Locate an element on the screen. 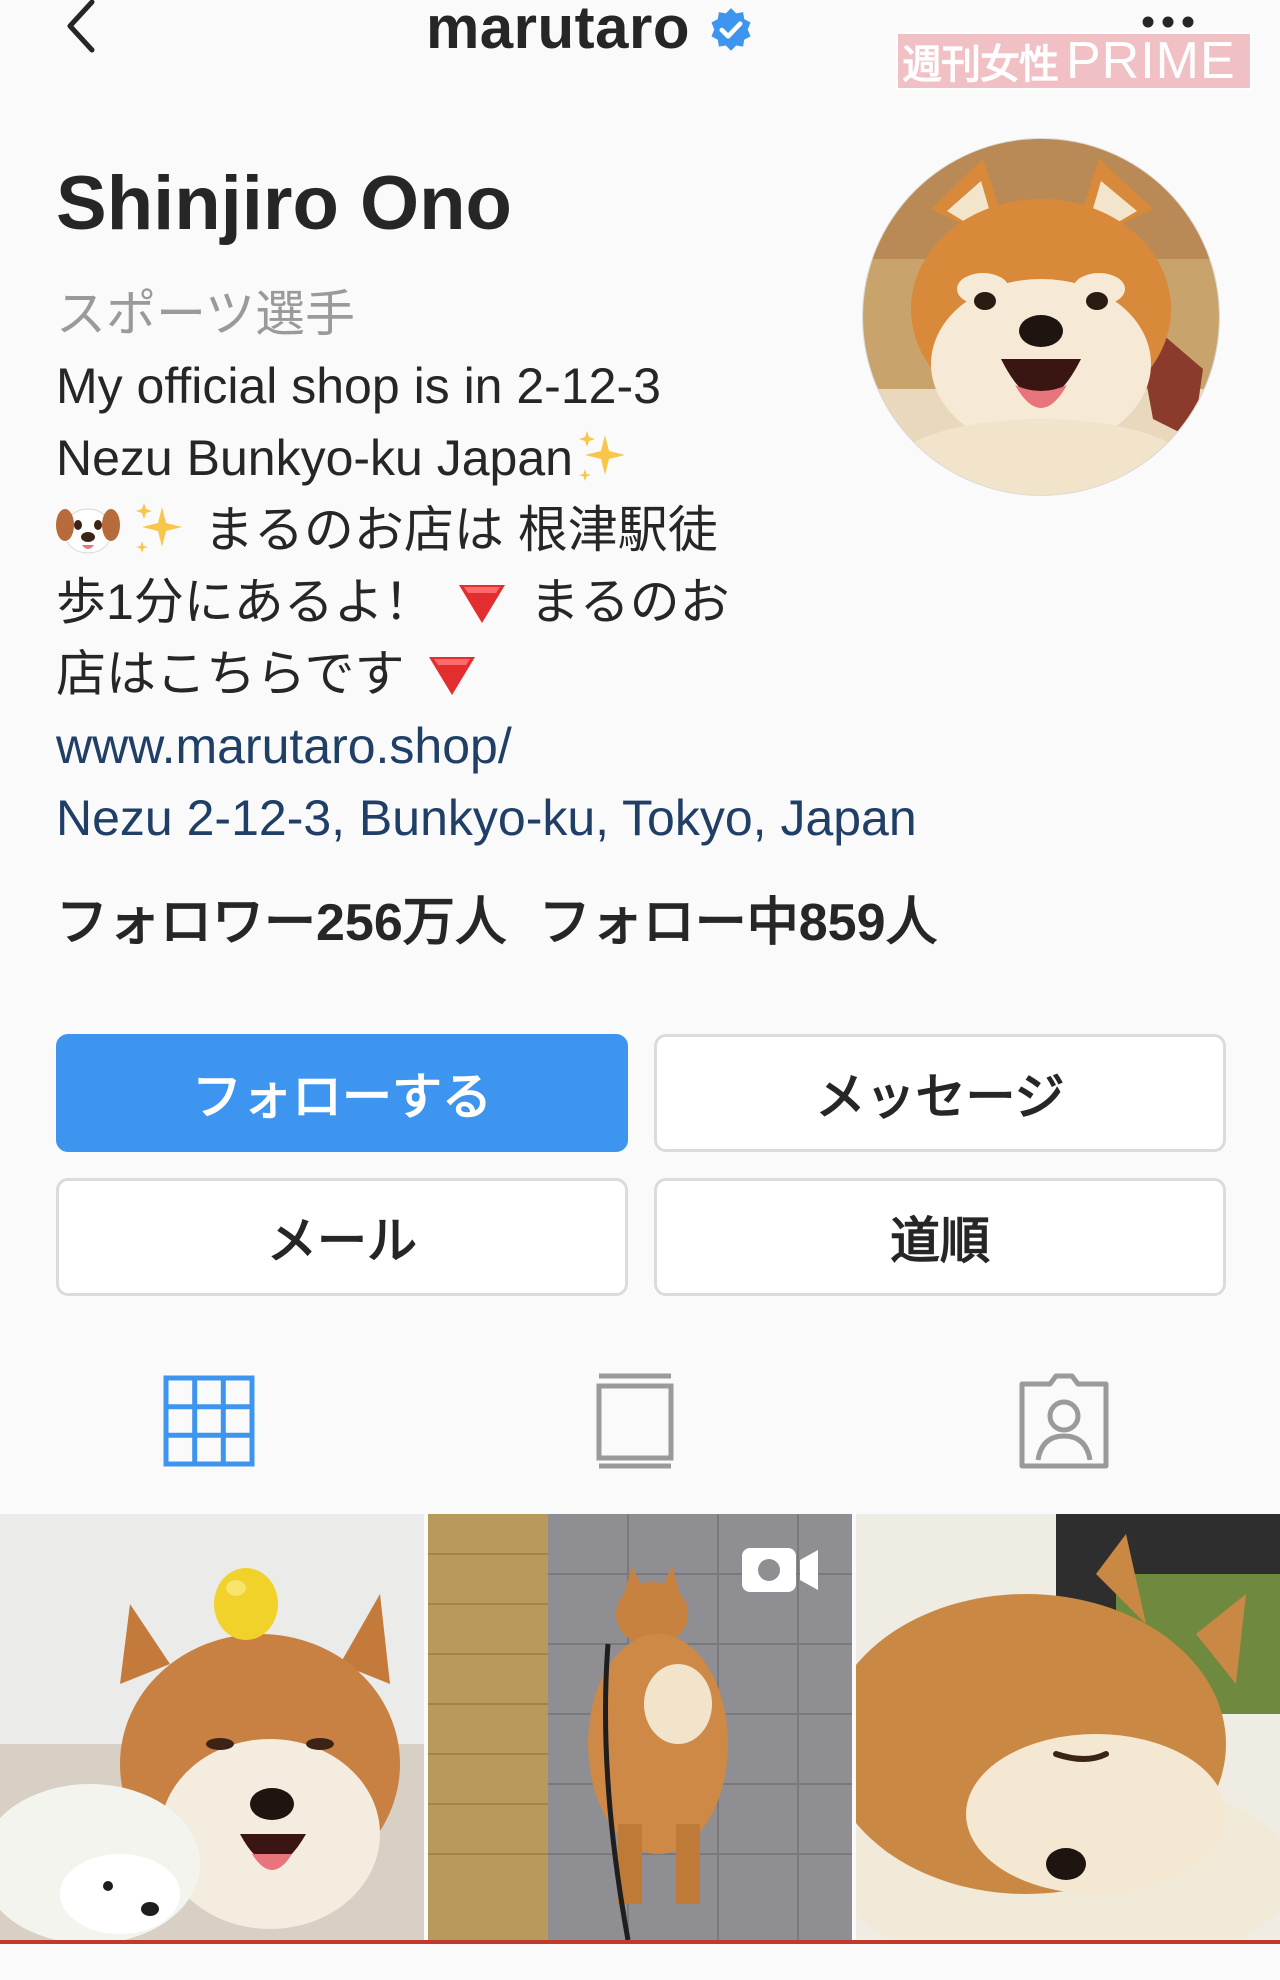 The image size is (1280, 1980). dog-with-toy-photo is located at coordinates (212, 1727).